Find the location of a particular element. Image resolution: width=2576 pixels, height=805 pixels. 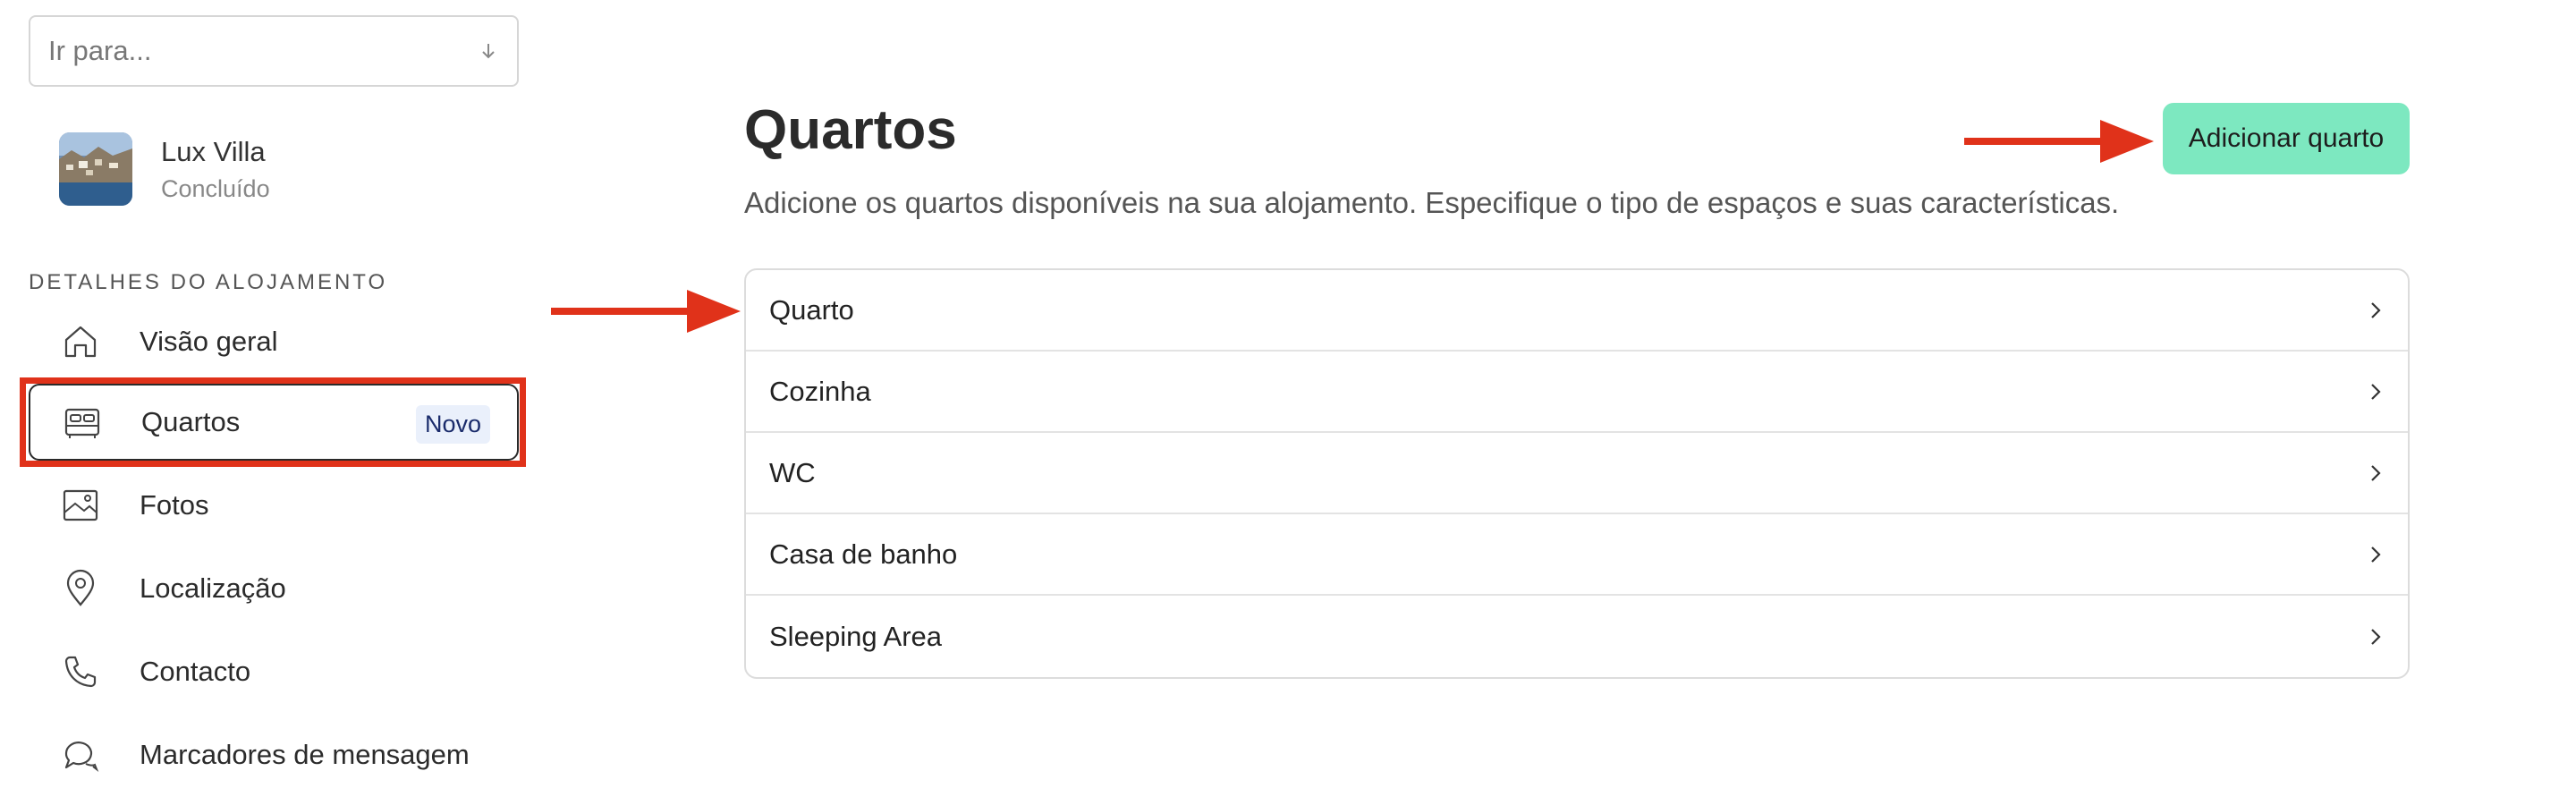

sidebar-item-message-tags: Marcadores de mensagem is located at coordinates (274, 754).